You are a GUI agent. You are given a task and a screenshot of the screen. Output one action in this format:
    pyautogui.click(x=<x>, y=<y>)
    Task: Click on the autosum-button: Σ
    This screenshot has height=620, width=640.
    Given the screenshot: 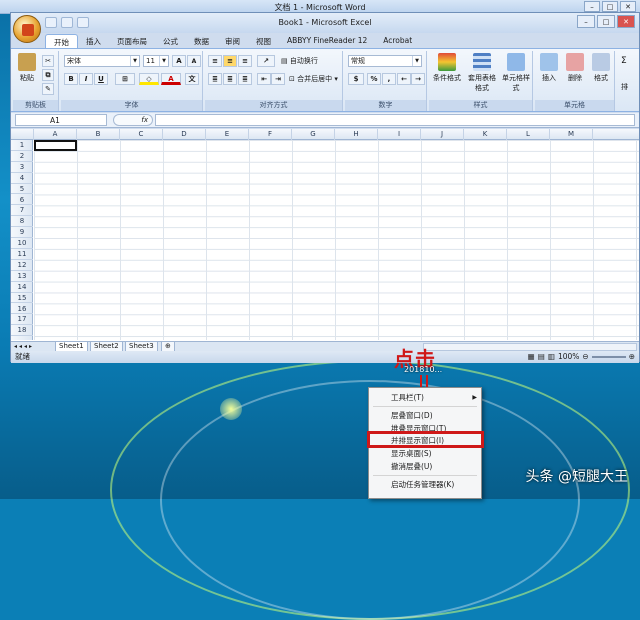 What is the action you would take?
    pyautogui.click(x=624, y=61)
    